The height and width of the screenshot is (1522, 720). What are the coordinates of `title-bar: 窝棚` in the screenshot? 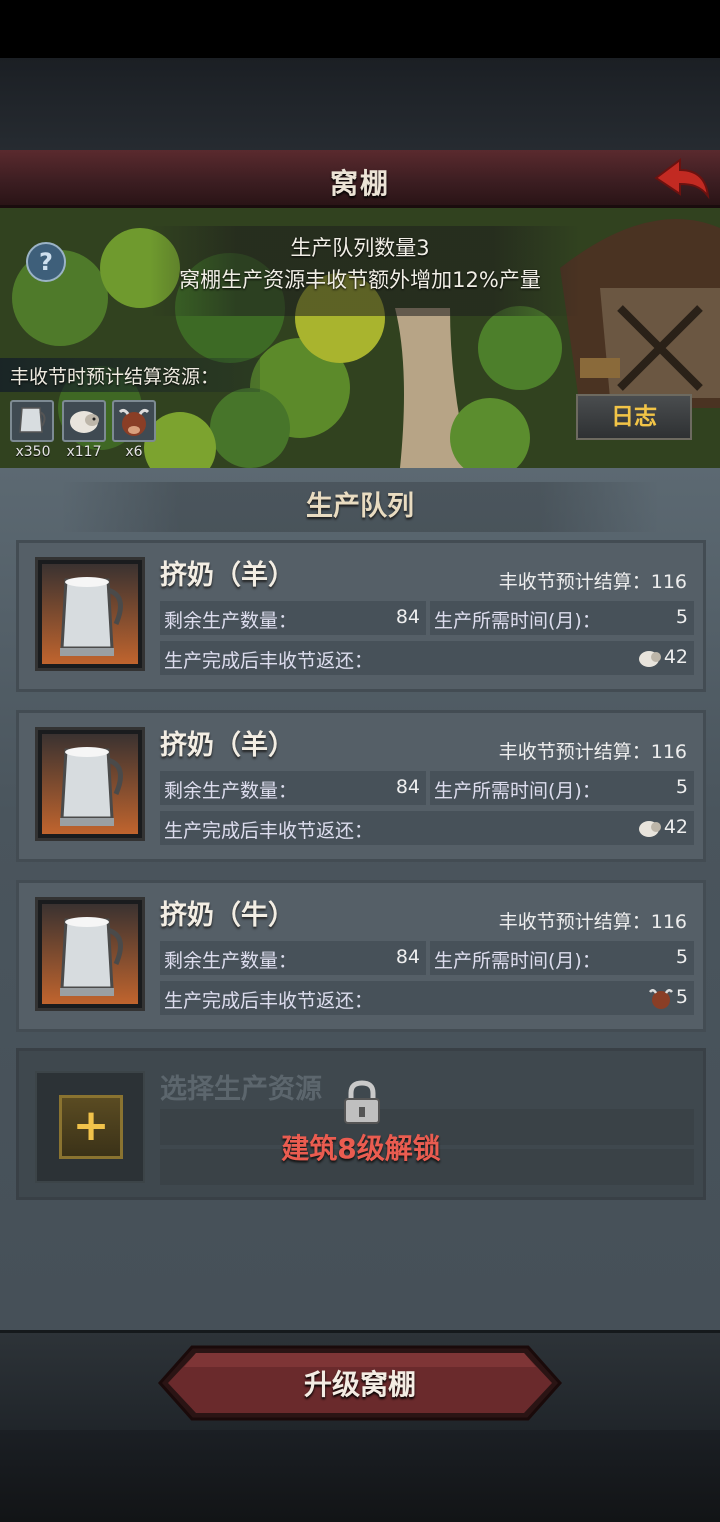 It's located at (360, 179).